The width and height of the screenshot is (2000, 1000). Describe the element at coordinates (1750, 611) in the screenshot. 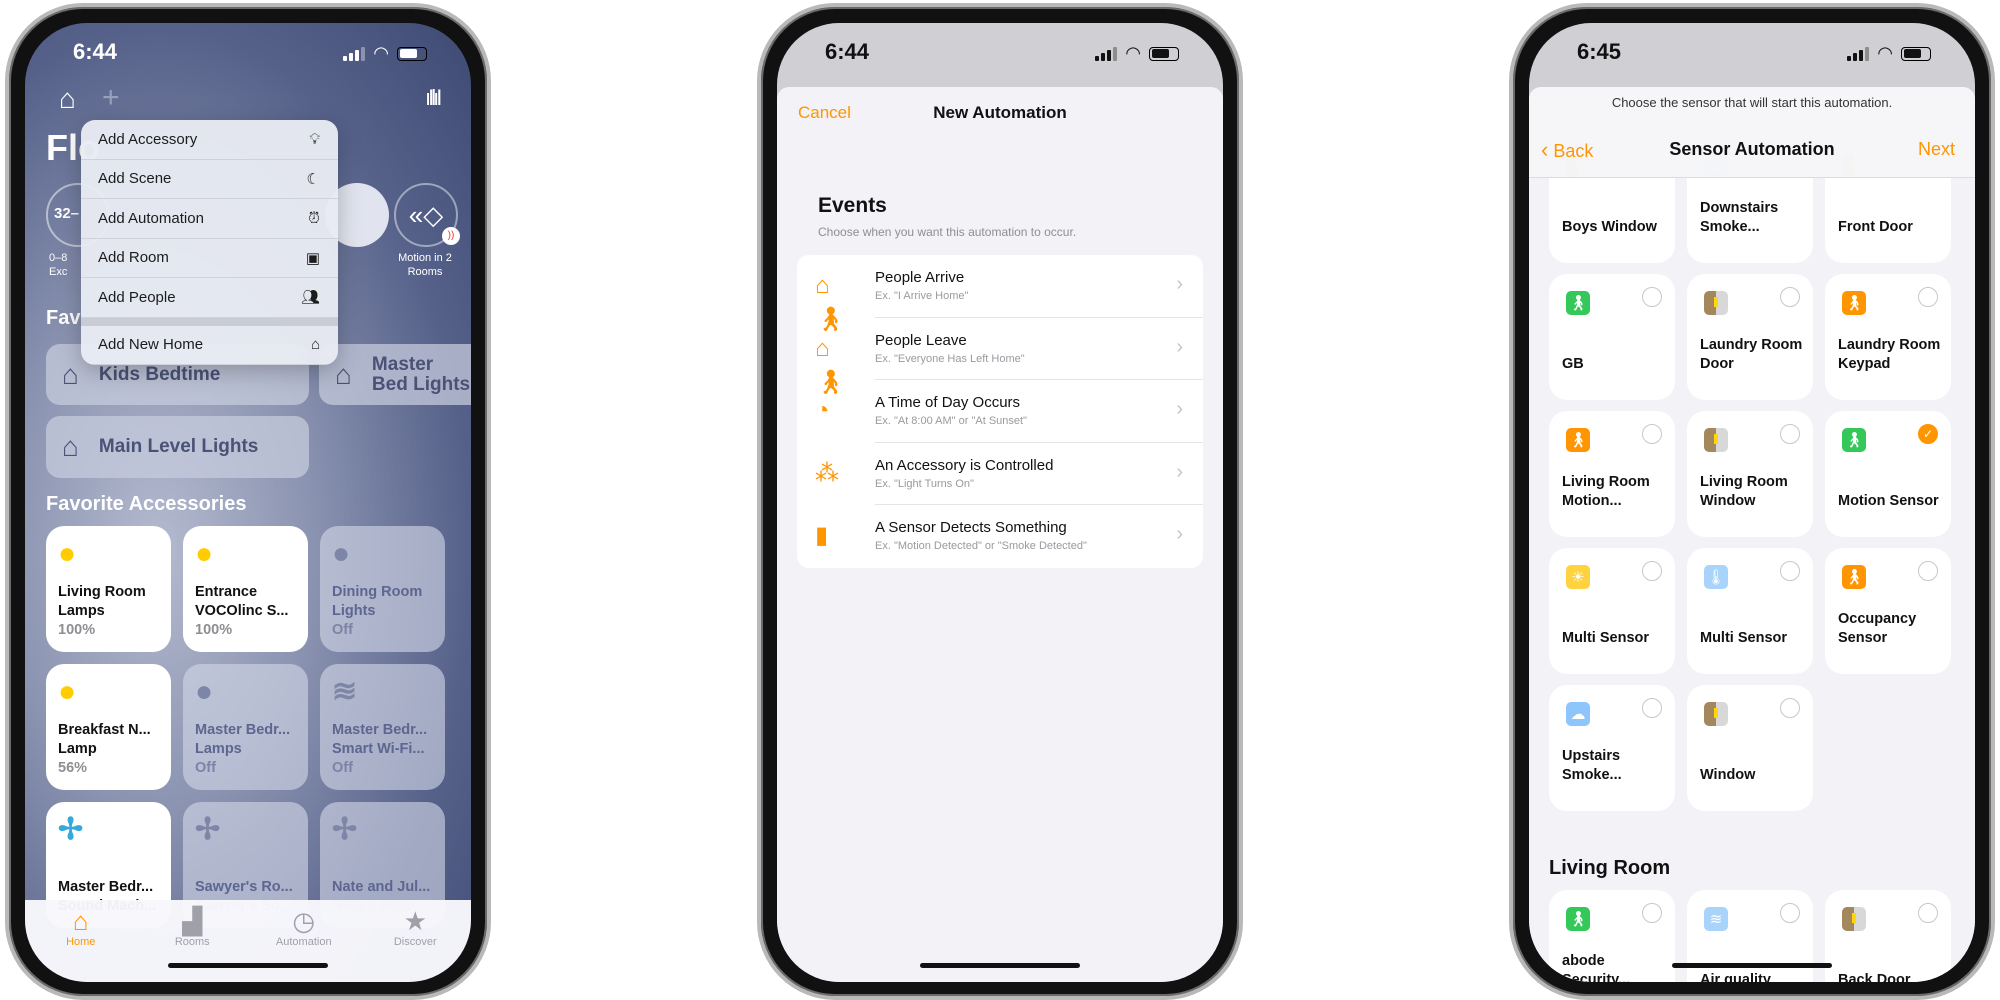

I see `sensor-tile: 🌡︎ Multi Sensor` at that location.